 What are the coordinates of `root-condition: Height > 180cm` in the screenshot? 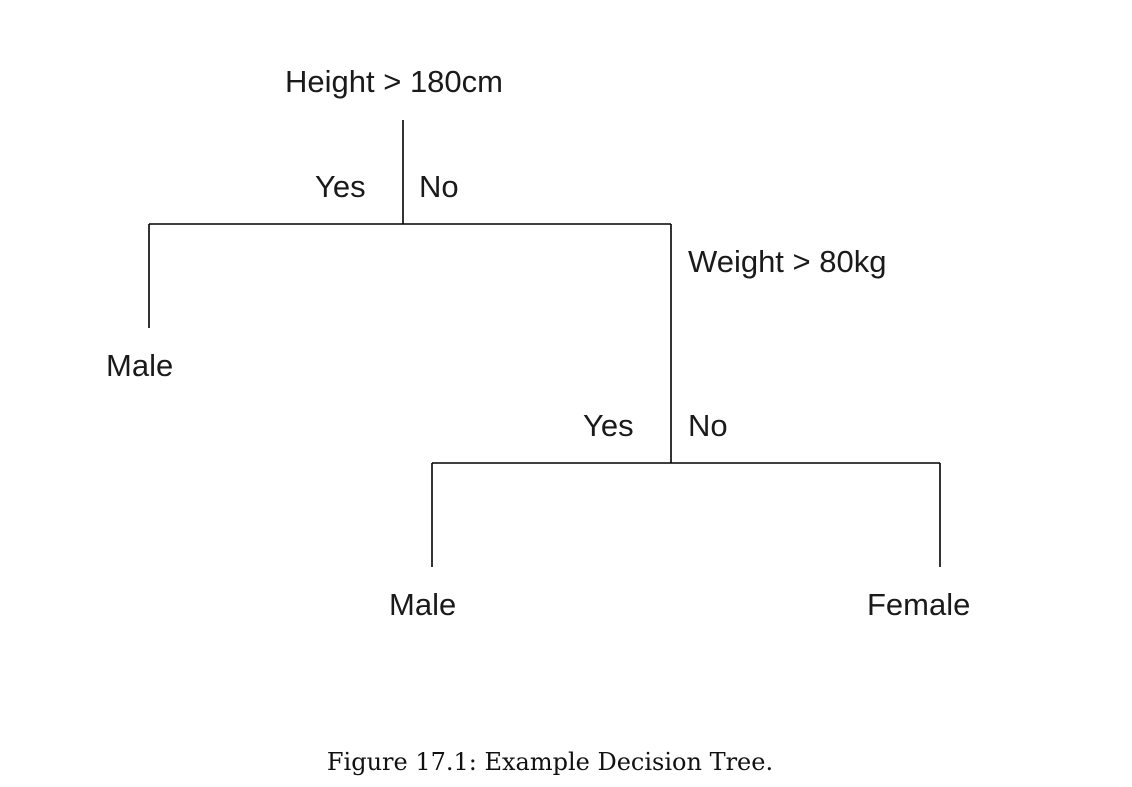 It's located at (394, 81).